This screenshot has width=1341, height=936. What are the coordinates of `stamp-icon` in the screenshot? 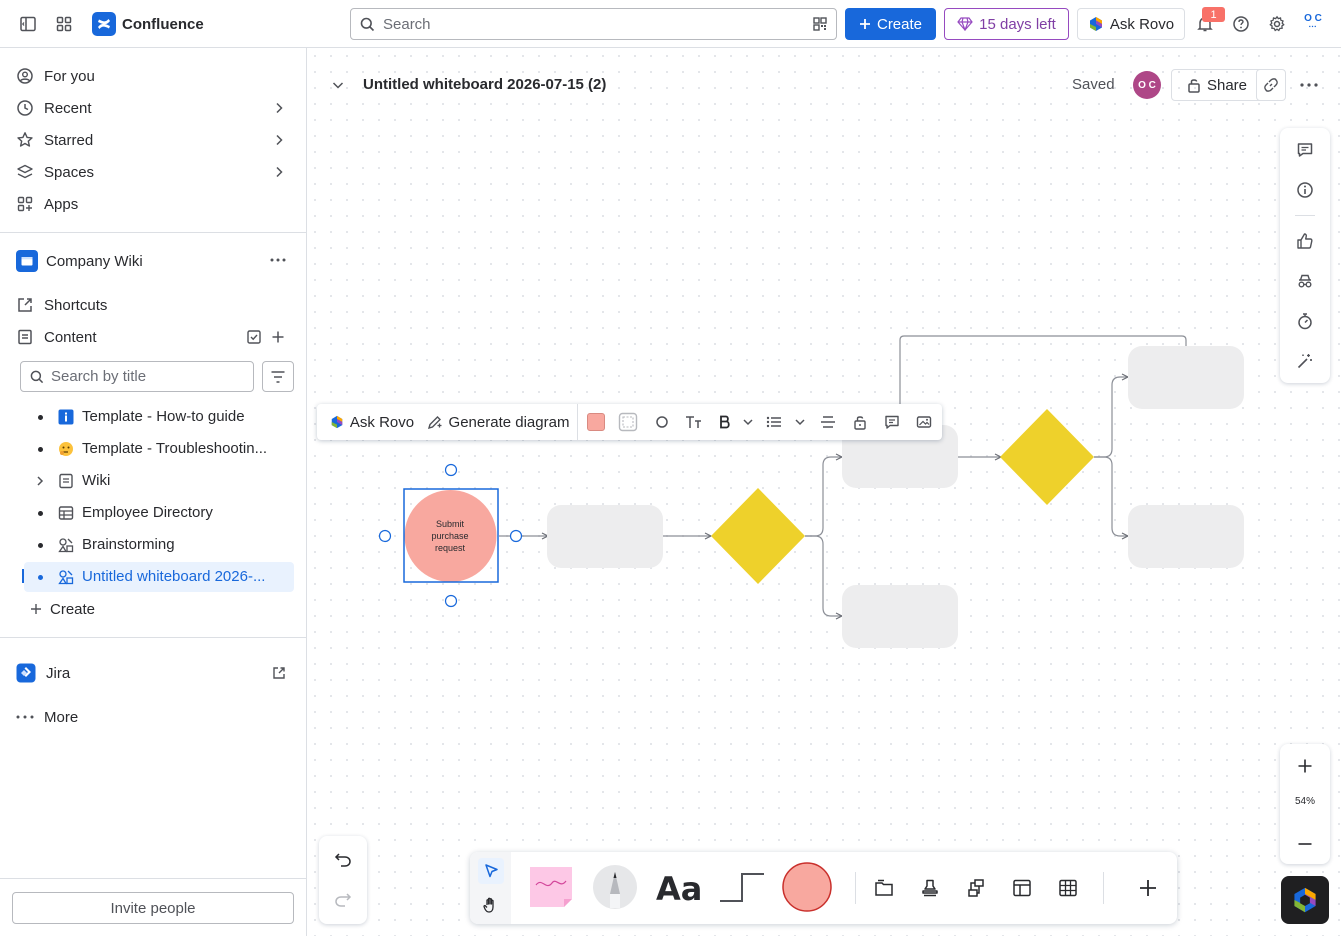 It's located at (930, 888).